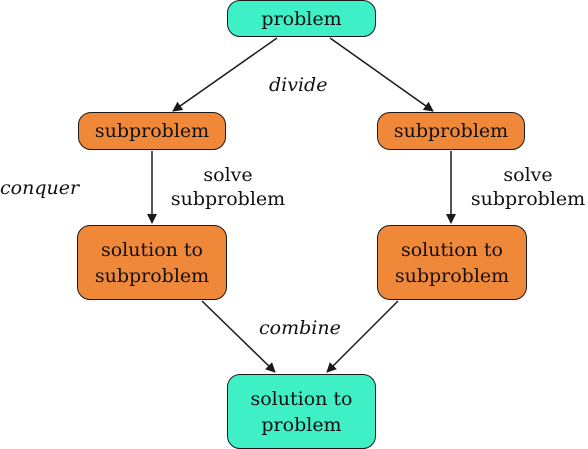  Describe the element at coordinates (301, 18) in the screenshot. I see `problem-node: problem` at that location.